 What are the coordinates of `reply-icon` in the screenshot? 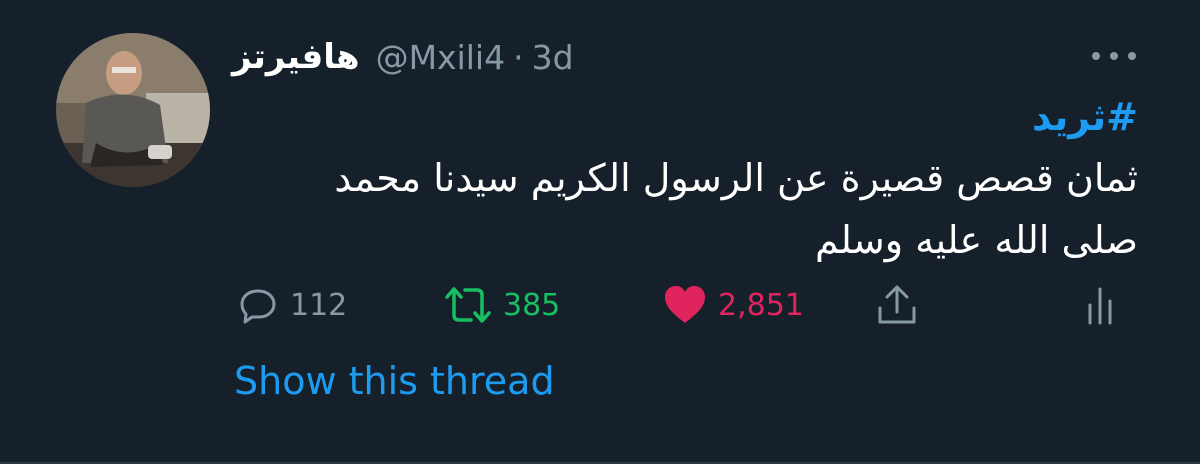 It's located at (258, 306).